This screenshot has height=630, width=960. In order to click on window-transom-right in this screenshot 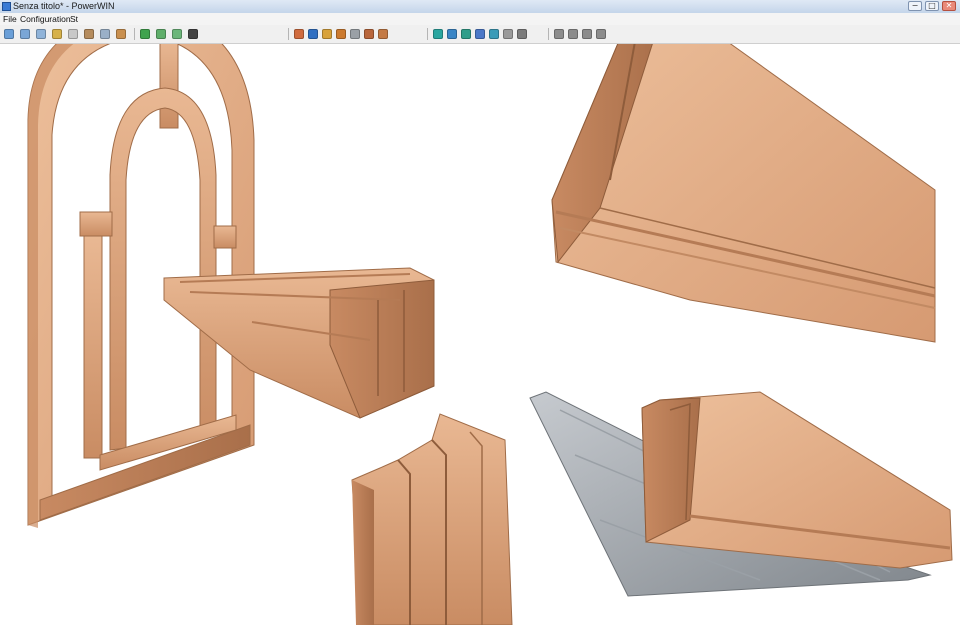, I will do `click(225, 237)`.